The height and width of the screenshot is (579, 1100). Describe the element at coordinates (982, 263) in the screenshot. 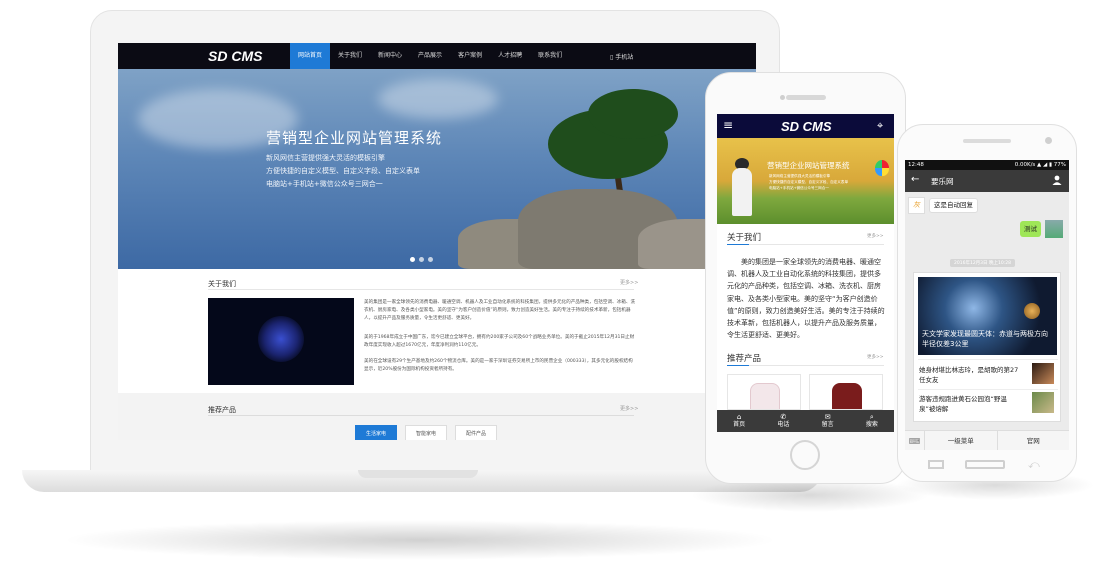

I see `chat-timestamp: 2016年12月3日 晚上10:28` at that location.